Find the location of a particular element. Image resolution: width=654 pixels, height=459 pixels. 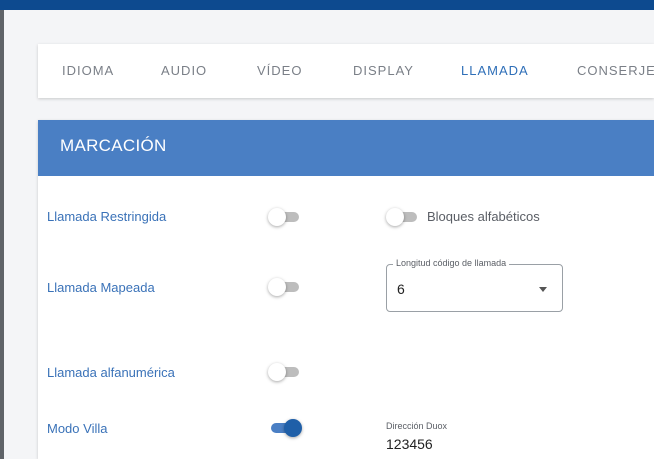

llamada-restringida-label: Llamada Restringida is located at coordinates (107, 216).